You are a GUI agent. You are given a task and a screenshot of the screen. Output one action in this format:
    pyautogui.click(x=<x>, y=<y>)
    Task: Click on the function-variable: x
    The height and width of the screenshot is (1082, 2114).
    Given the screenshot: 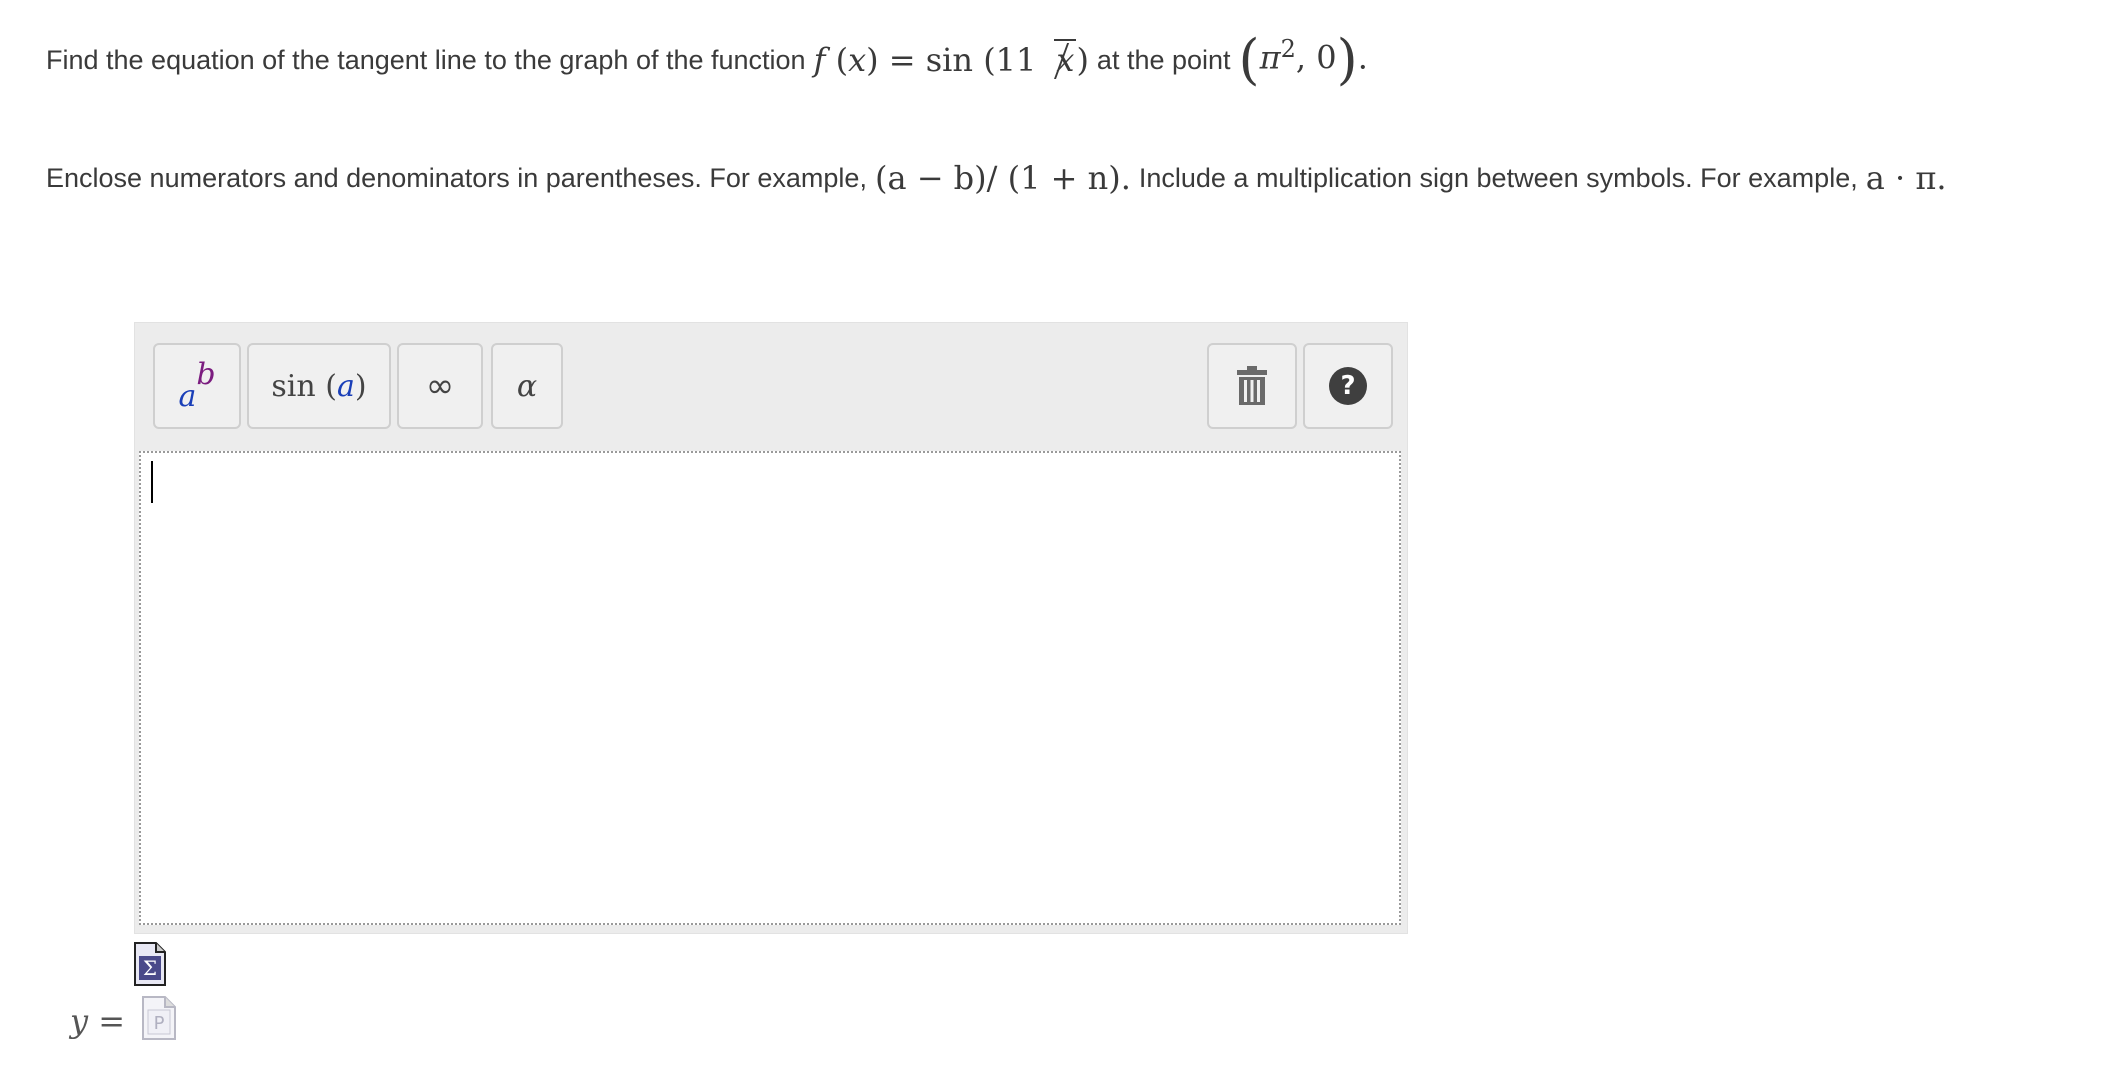 What is the action you would take?
    pyautogui.click(x=857, y=60)
    